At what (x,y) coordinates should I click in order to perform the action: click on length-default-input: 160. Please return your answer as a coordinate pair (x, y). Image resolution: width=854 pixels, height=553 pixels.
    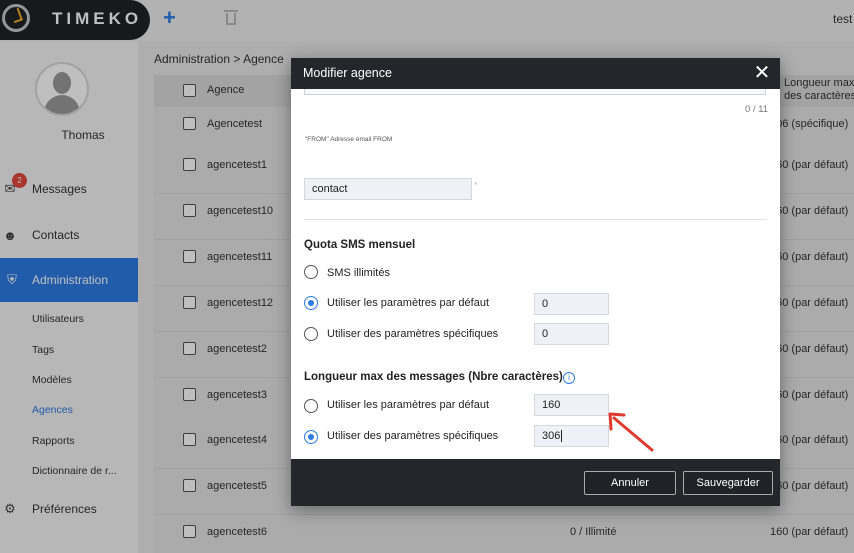
    Looking at the image, I should click on (571, 405).